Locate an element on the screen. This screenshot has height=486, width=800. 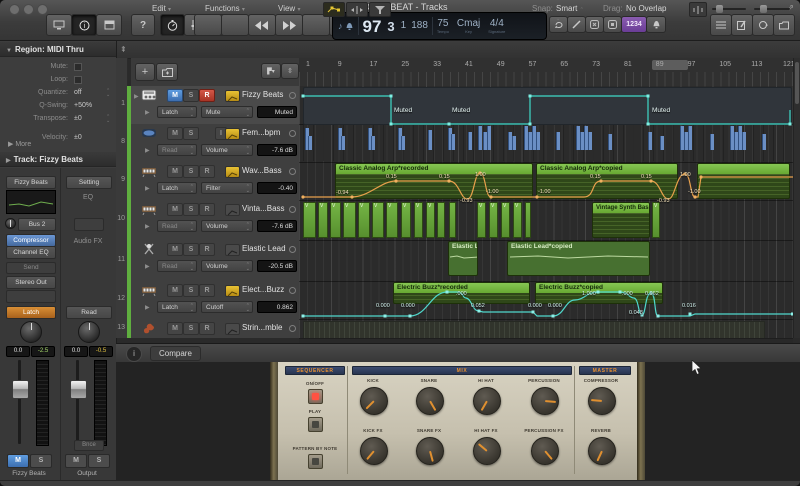
automation-value: -7.6 dB is located at coordinates (277, 150).